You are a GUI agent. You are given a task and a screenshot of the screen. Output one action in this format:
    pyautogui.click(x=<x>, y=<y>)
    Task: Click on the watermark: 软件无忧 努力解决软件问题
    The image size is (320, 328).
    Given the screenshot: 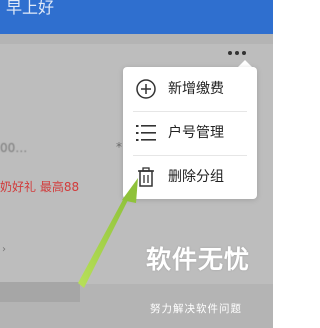 What is the action you would take?
    pyautogui.click(x=208, y=280)
    